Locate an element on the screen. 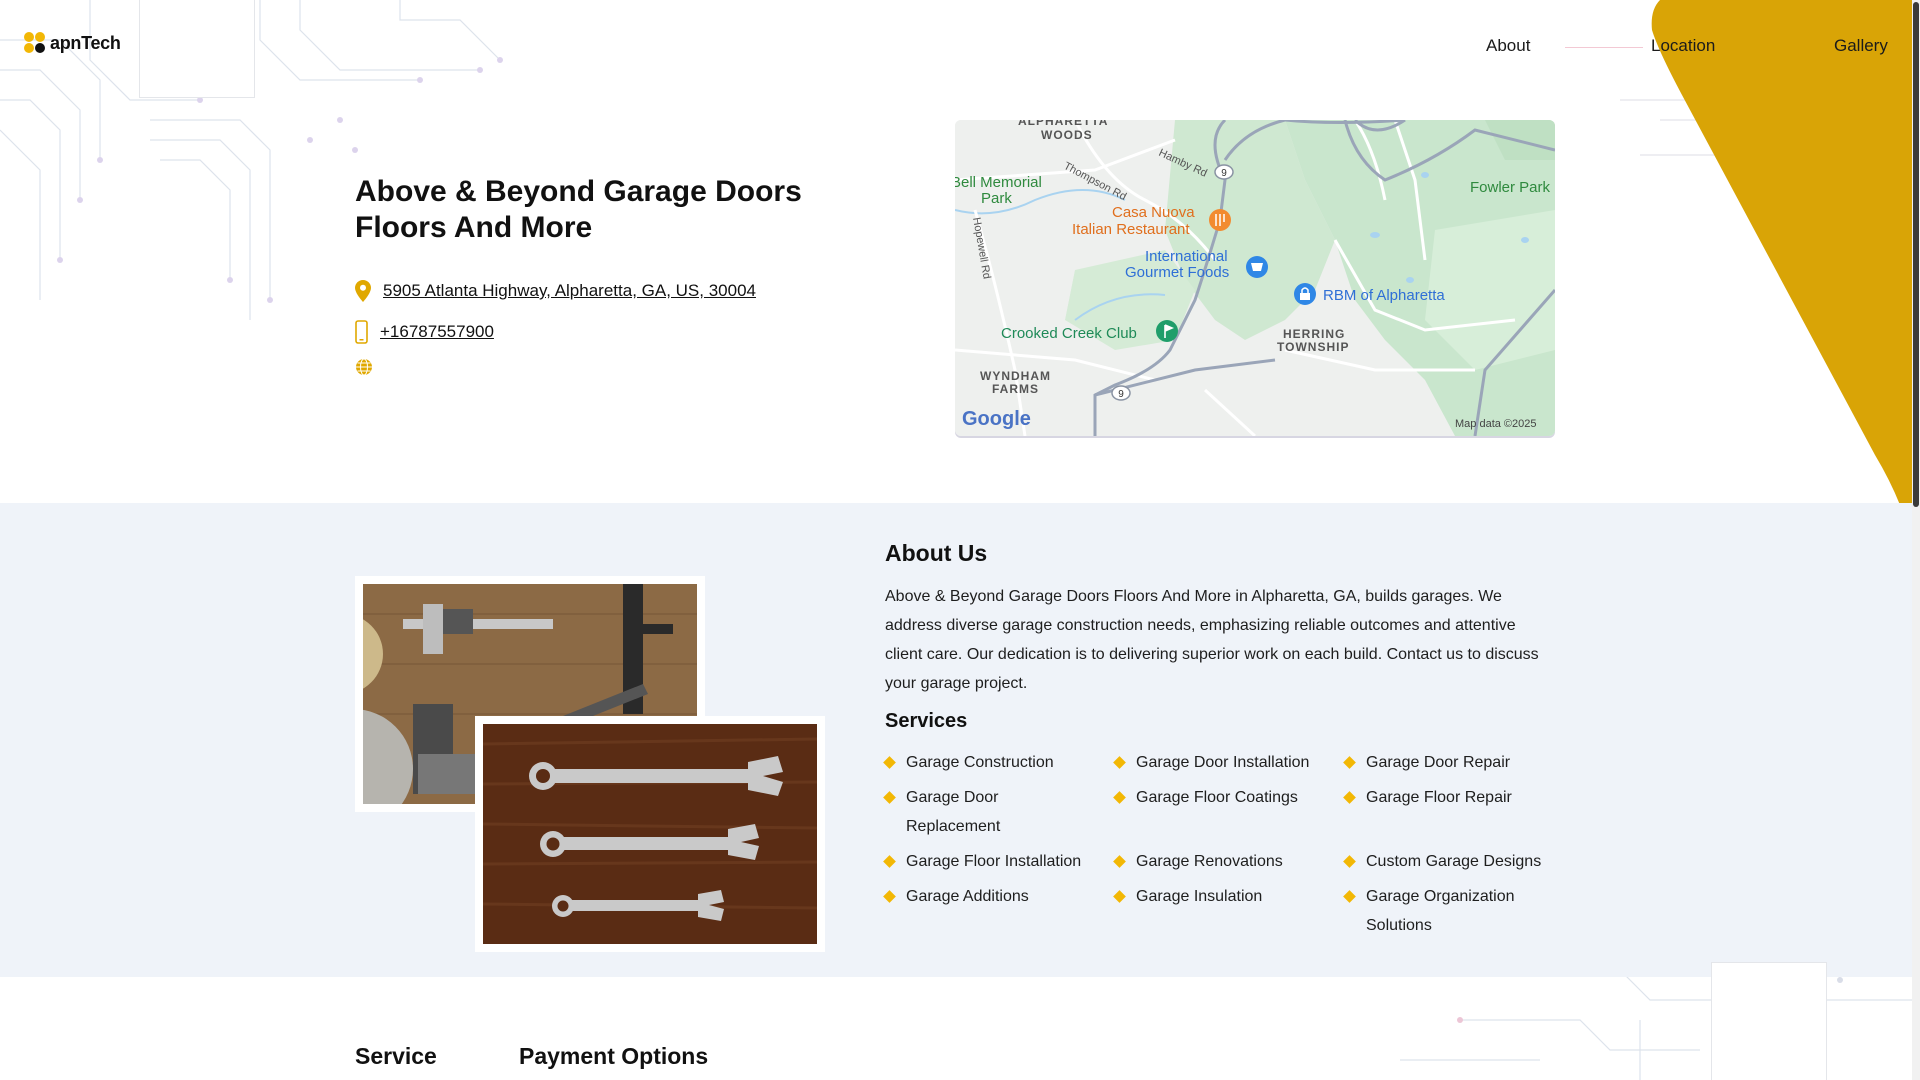  service-label: Garage Insulation is located at coordinates (1199, 896).